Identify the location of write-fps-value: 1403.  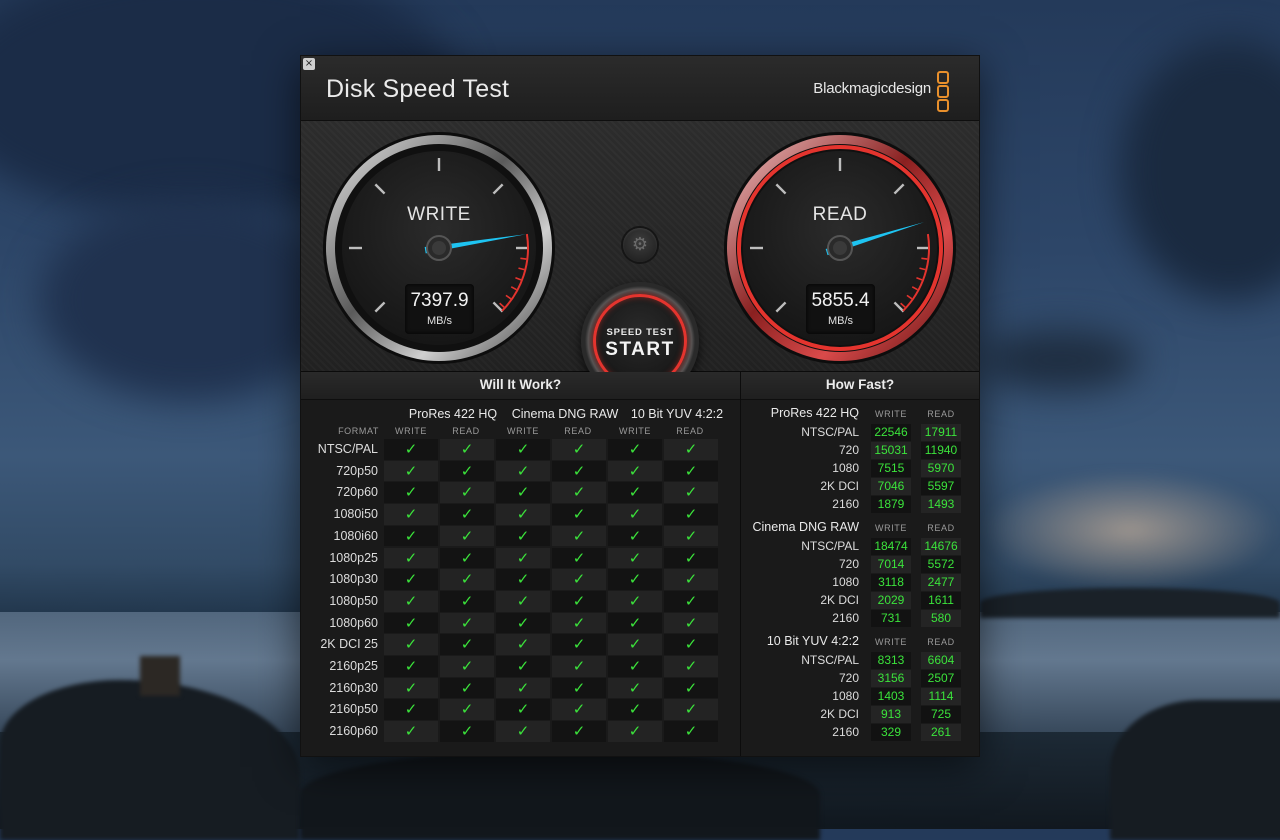
(891, 696).